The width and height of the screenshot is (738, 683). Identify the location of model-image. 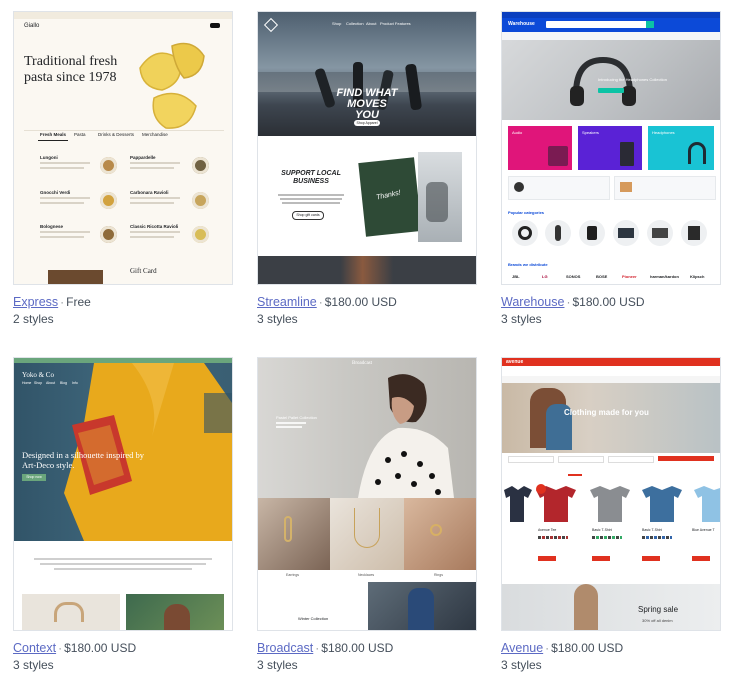
(406, 436).